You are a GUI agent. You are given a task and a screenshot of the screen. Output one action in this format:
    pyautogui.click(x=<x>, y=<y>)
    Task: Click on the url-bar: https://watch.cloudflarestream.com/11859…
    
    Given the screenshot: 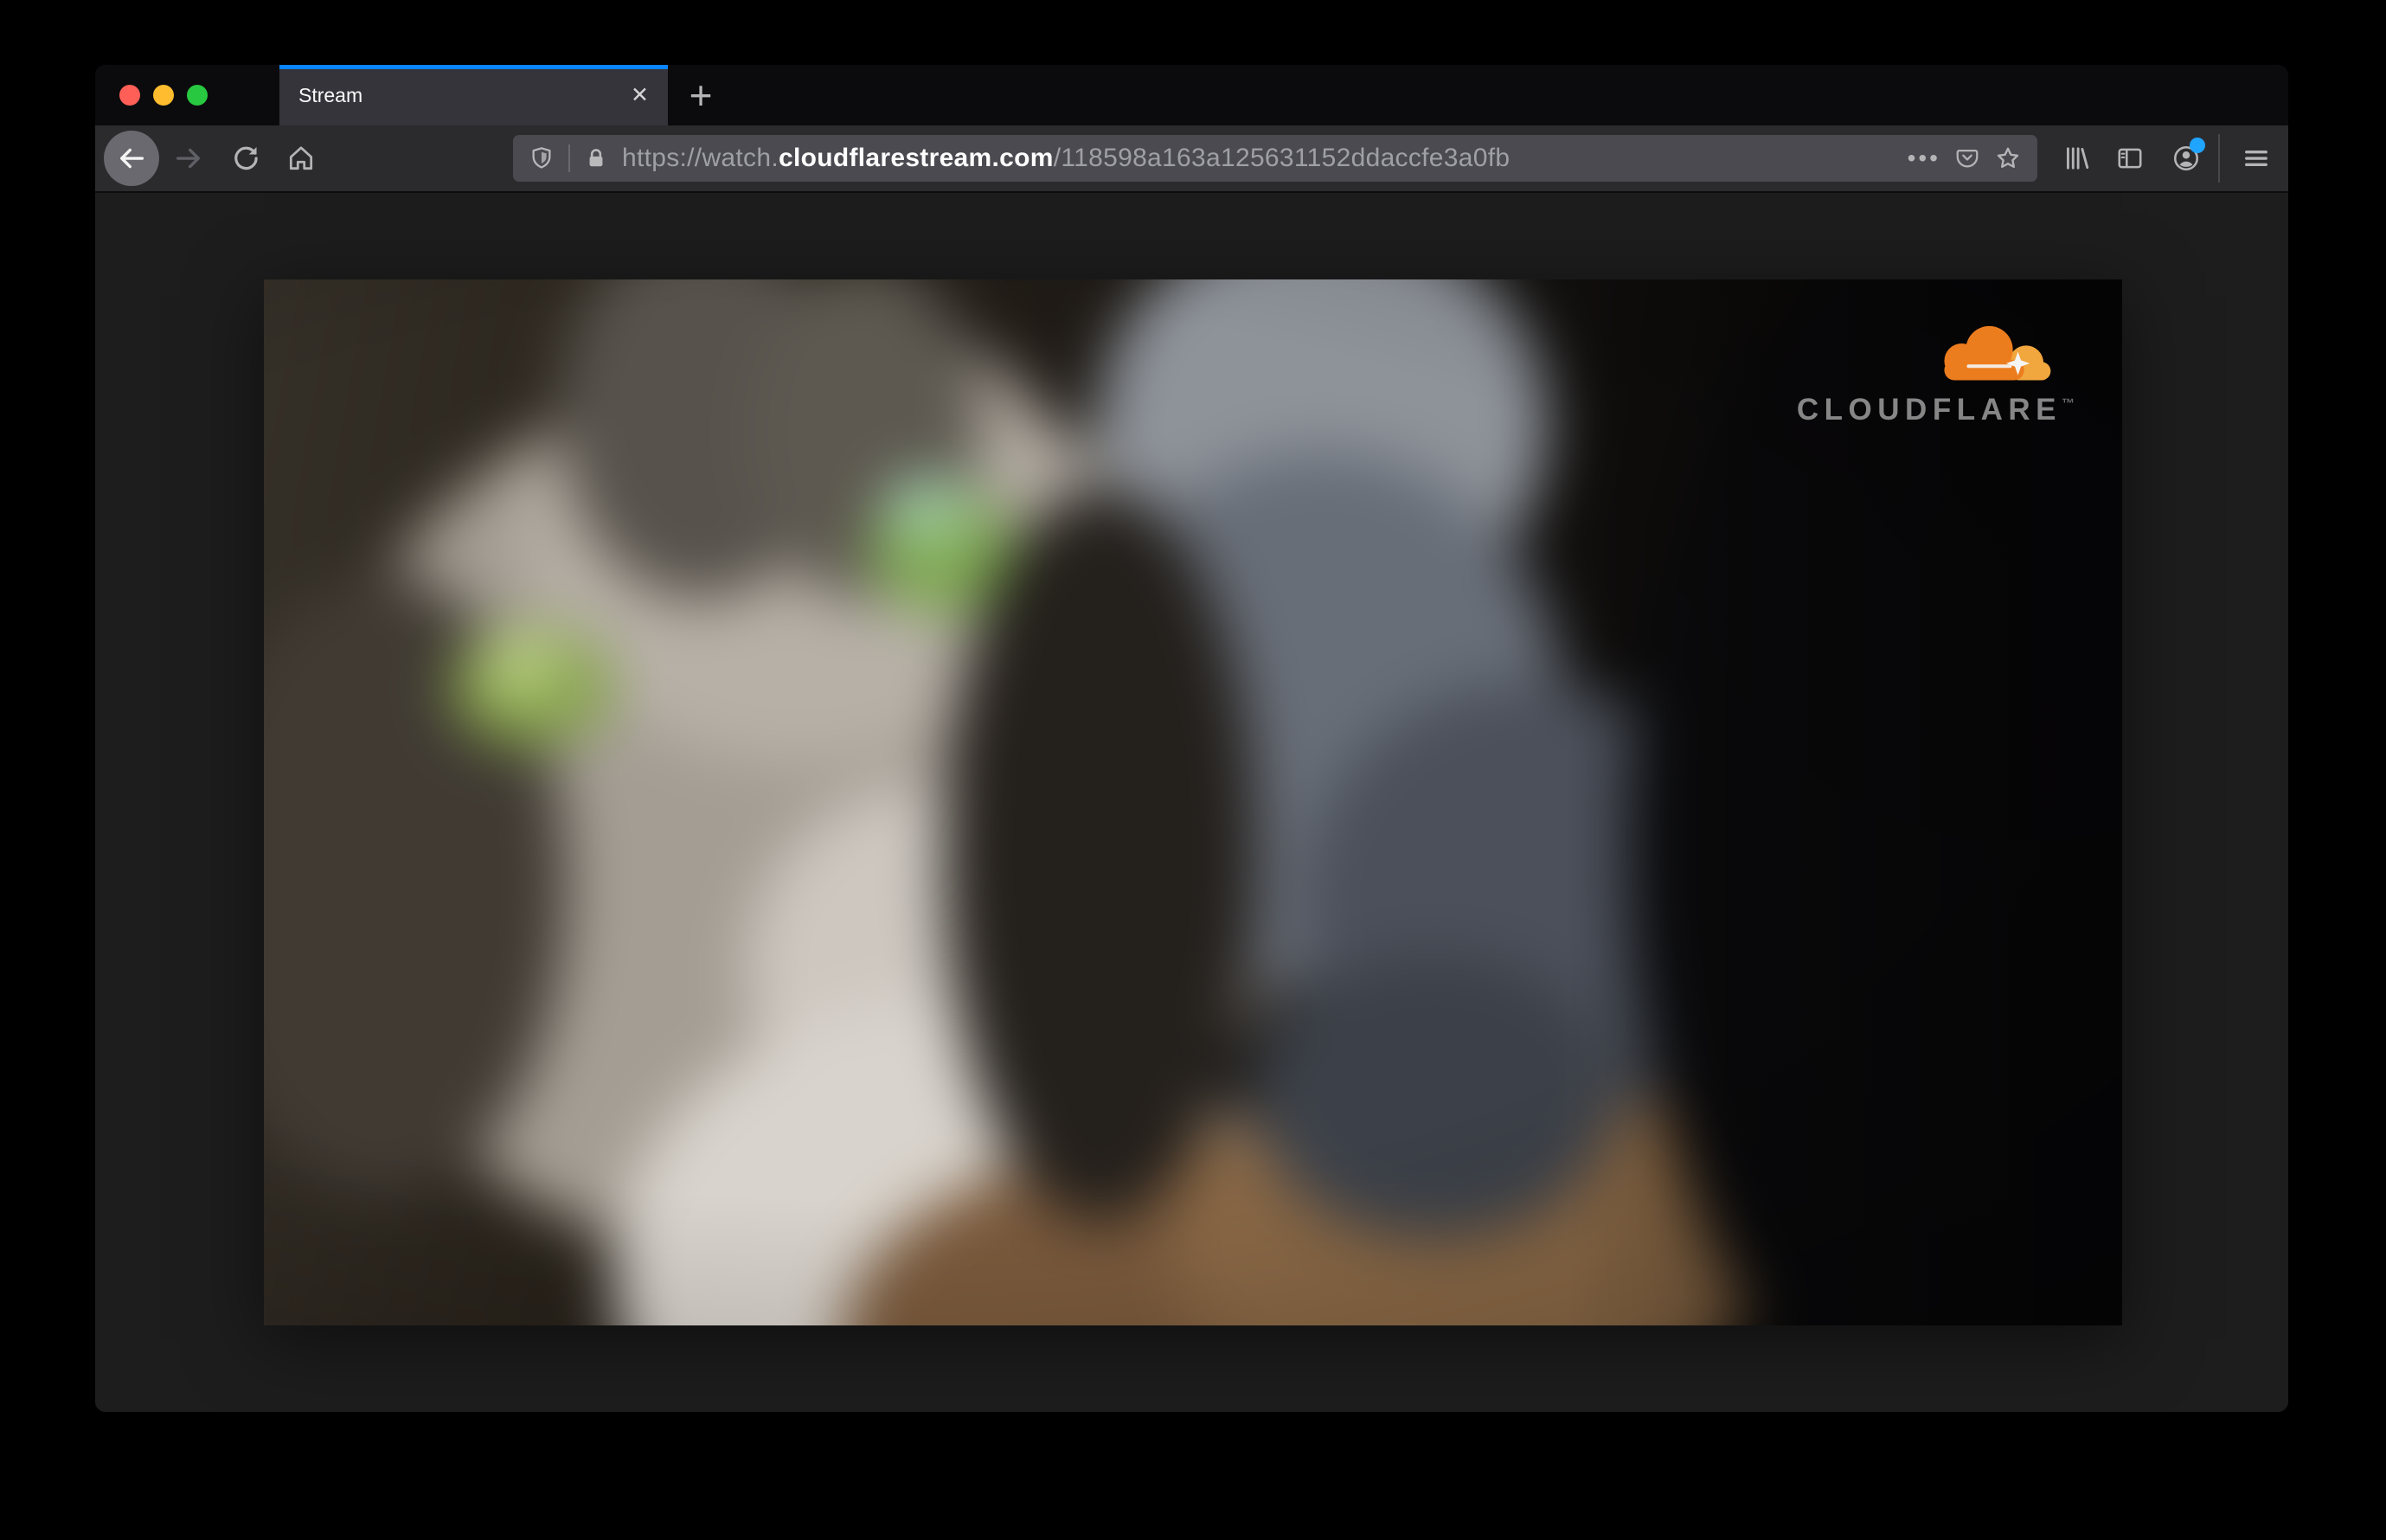 What is the action you would take?
    pyautogui.click(x=1275, y=158)
    